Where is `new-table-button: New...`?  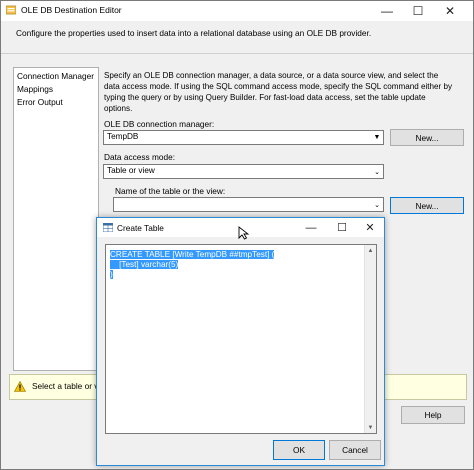
new-table-button: New... is located at coordinates (427, 205).